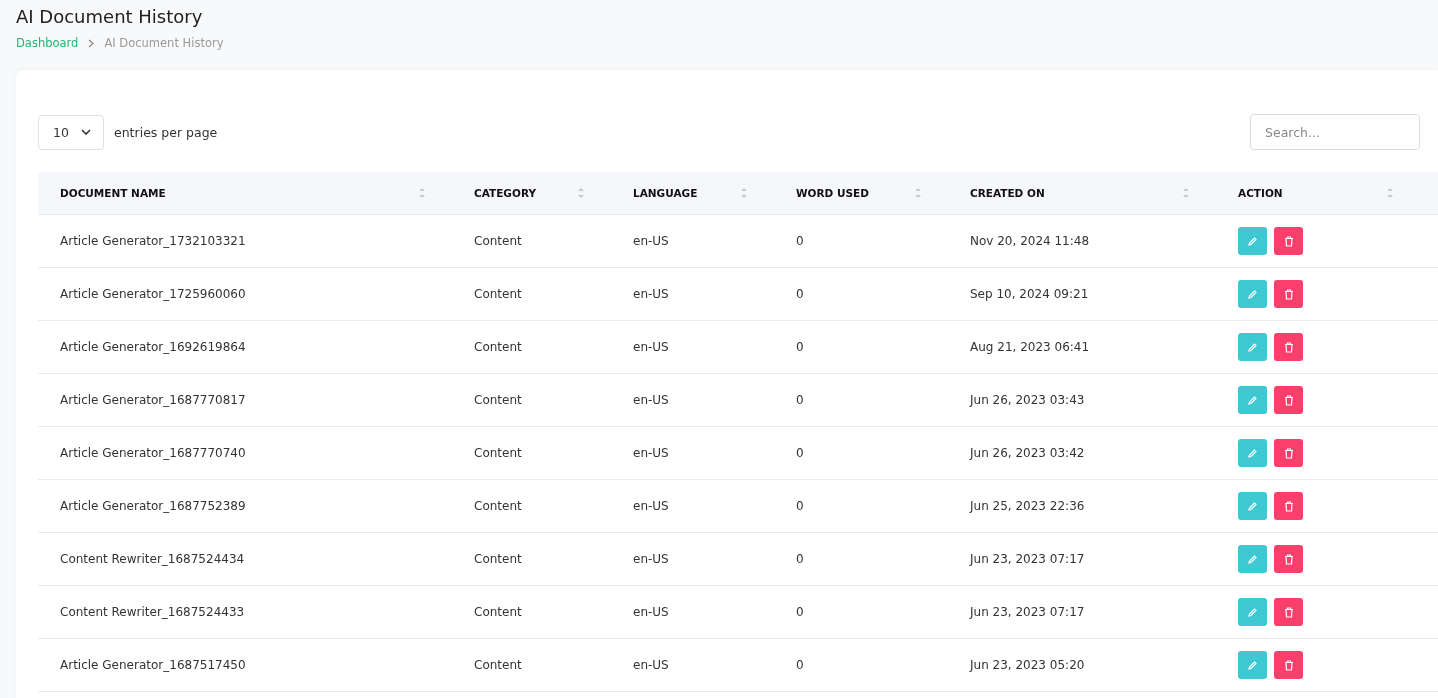  What do you see at coordinates (166, 132) in the screenshot?
I see `entries-label: entries per page` at bounding box center [166, 132].